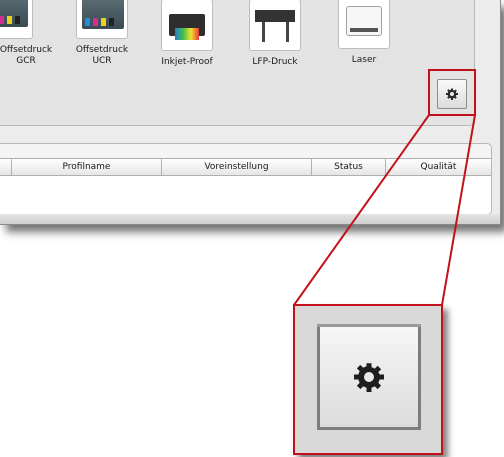 Image resolution: width=504 pixels, height=457 pixels. I want to click on zoom-inset, so click(368, 379).